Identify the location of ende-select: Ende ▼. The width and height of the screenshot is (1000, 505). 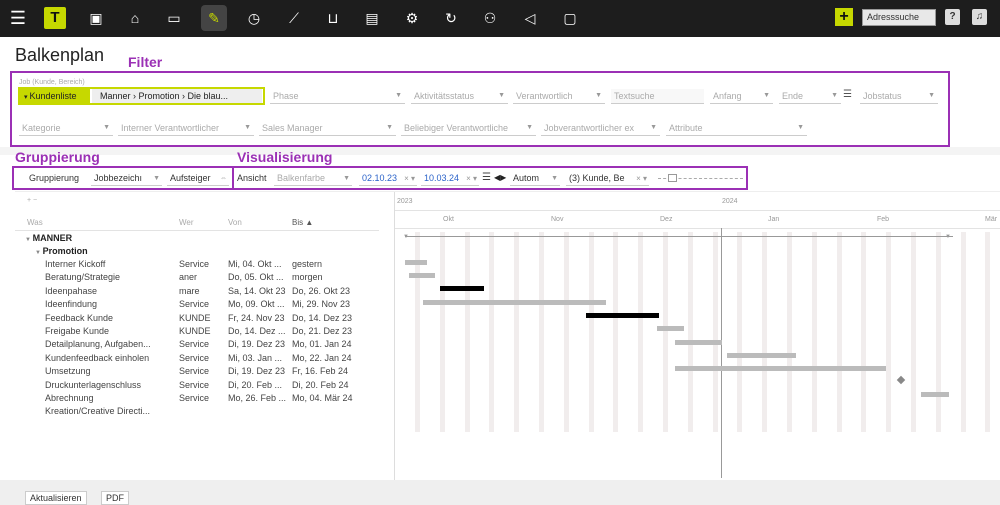
(810, 96).